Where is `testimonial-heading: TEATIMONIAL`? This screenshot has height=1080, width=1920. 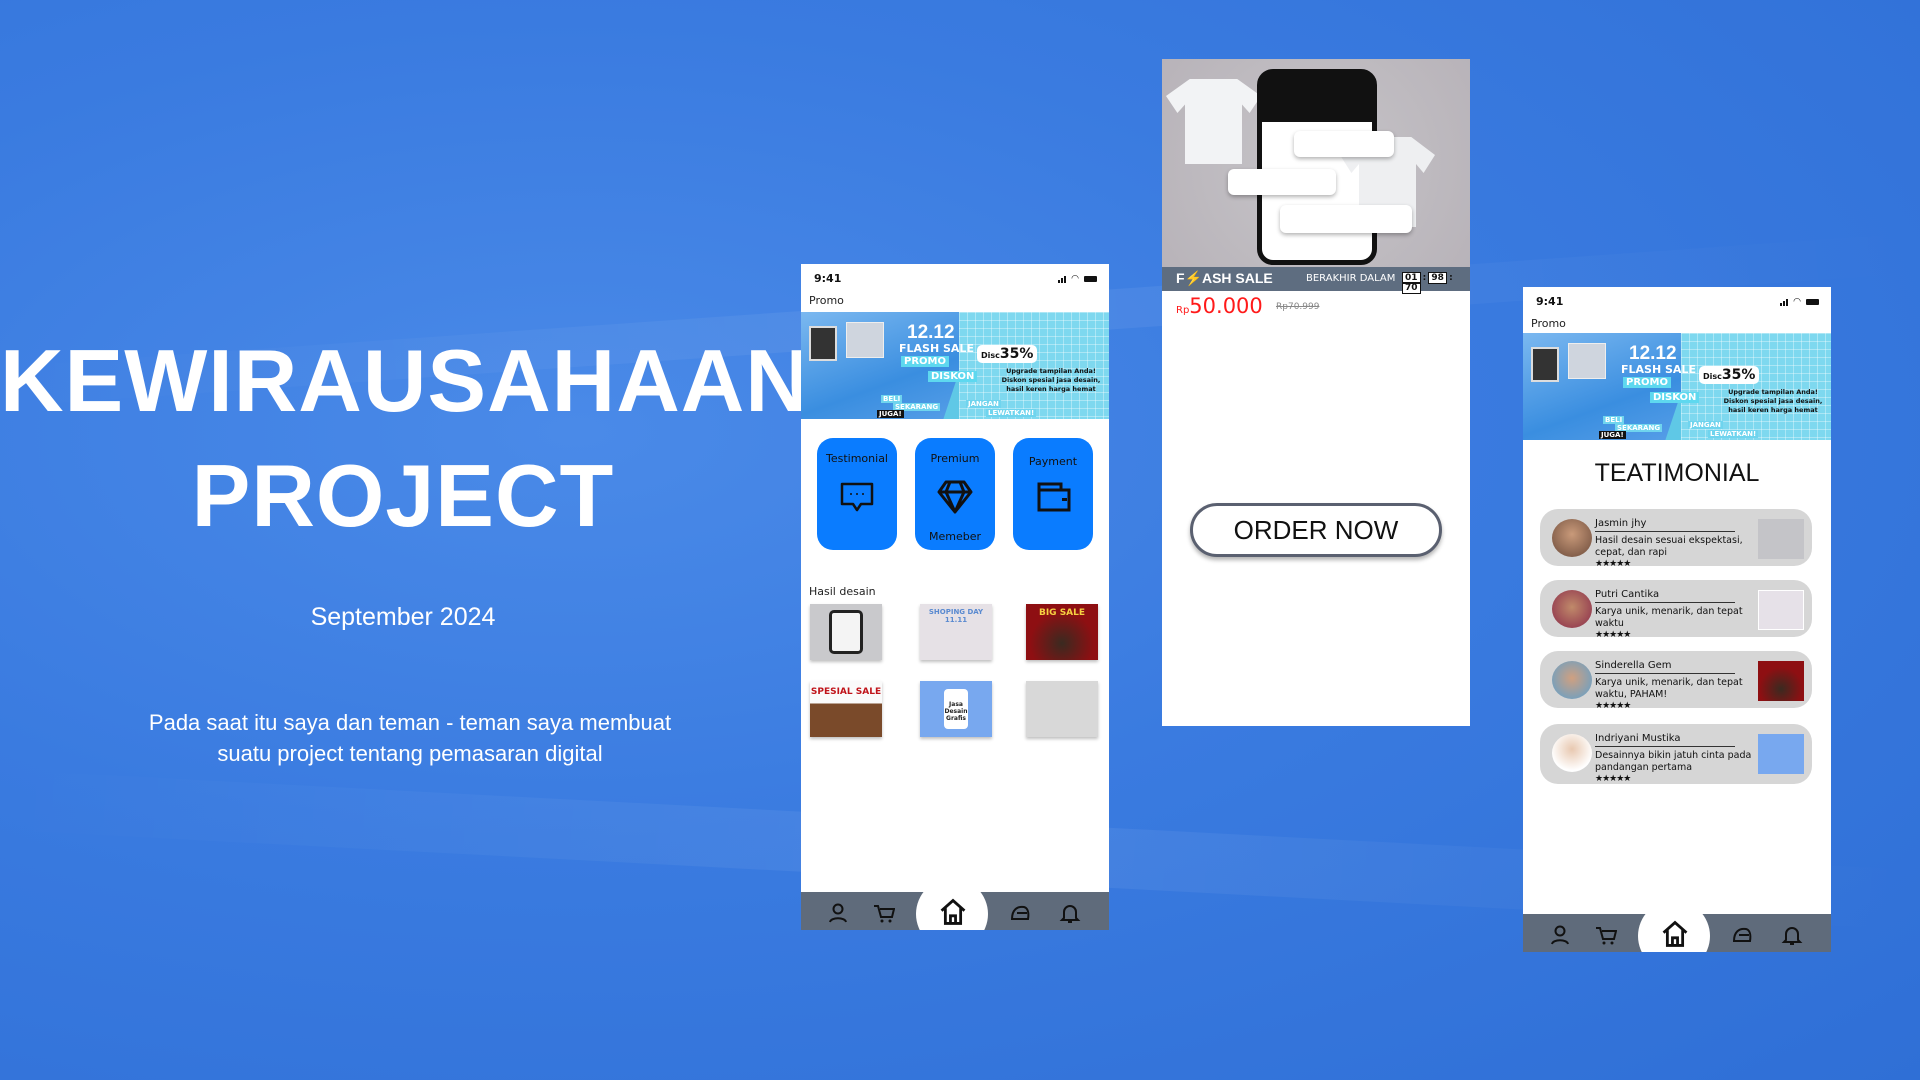 testimonial-heading: TEATIMONIAL is located at coordinates (1677, 473).